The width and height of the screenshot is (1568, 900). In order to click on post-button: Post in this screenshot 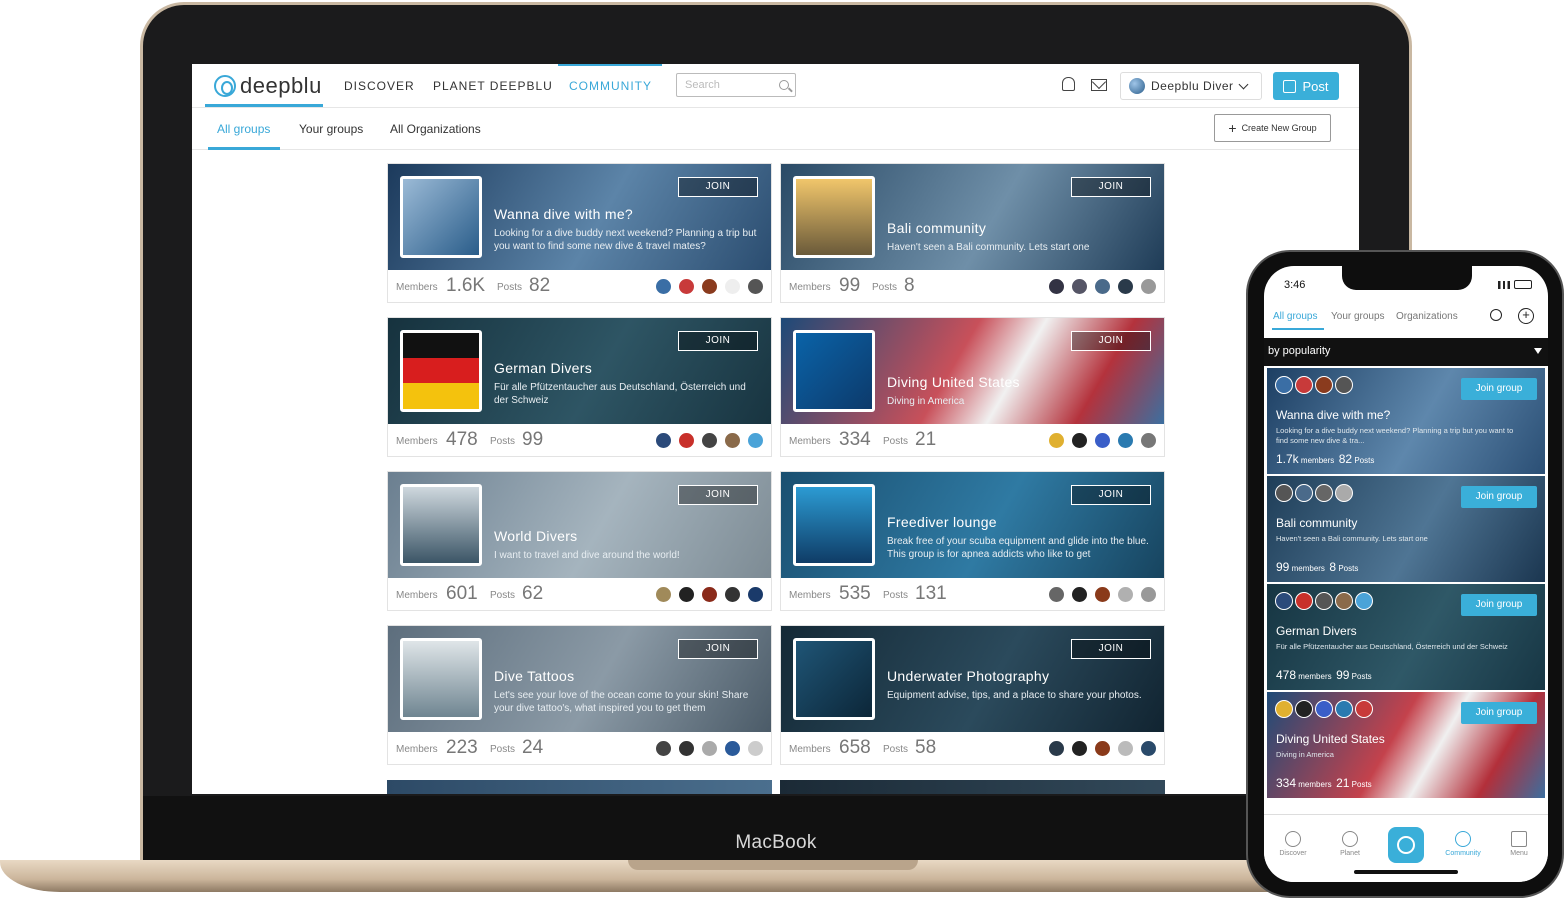, I will do `click(1306, 86)`.